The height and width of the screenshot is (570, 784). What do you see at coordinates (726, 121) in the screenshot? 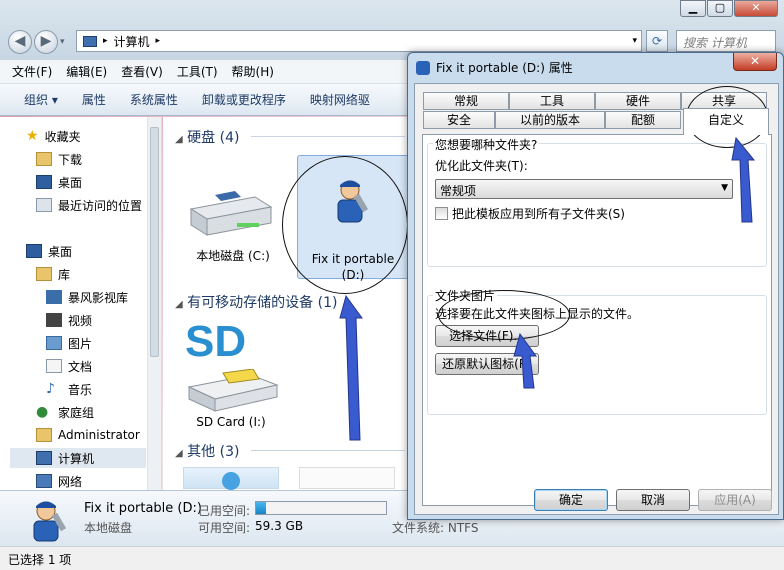
I see `tab-customize: 自定义` at bounding box center [726, 121].